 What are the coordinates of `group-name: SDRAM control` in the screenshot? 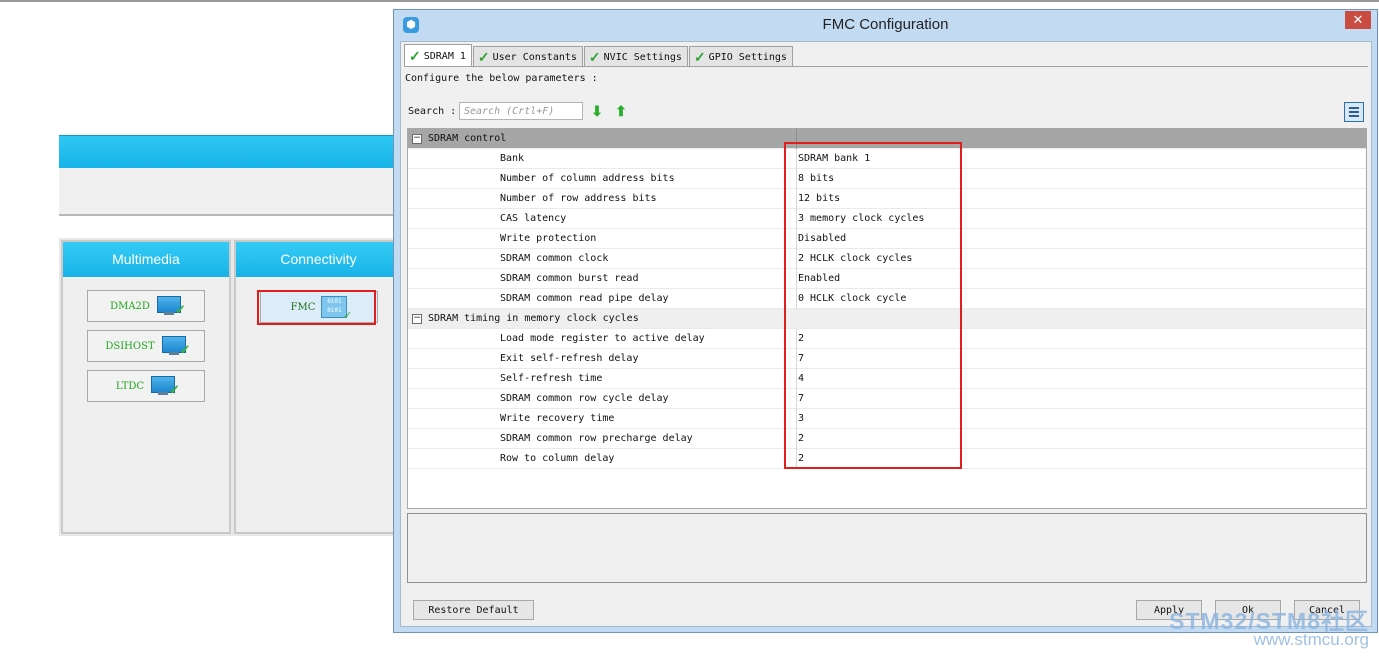 It's located at (467, 138).